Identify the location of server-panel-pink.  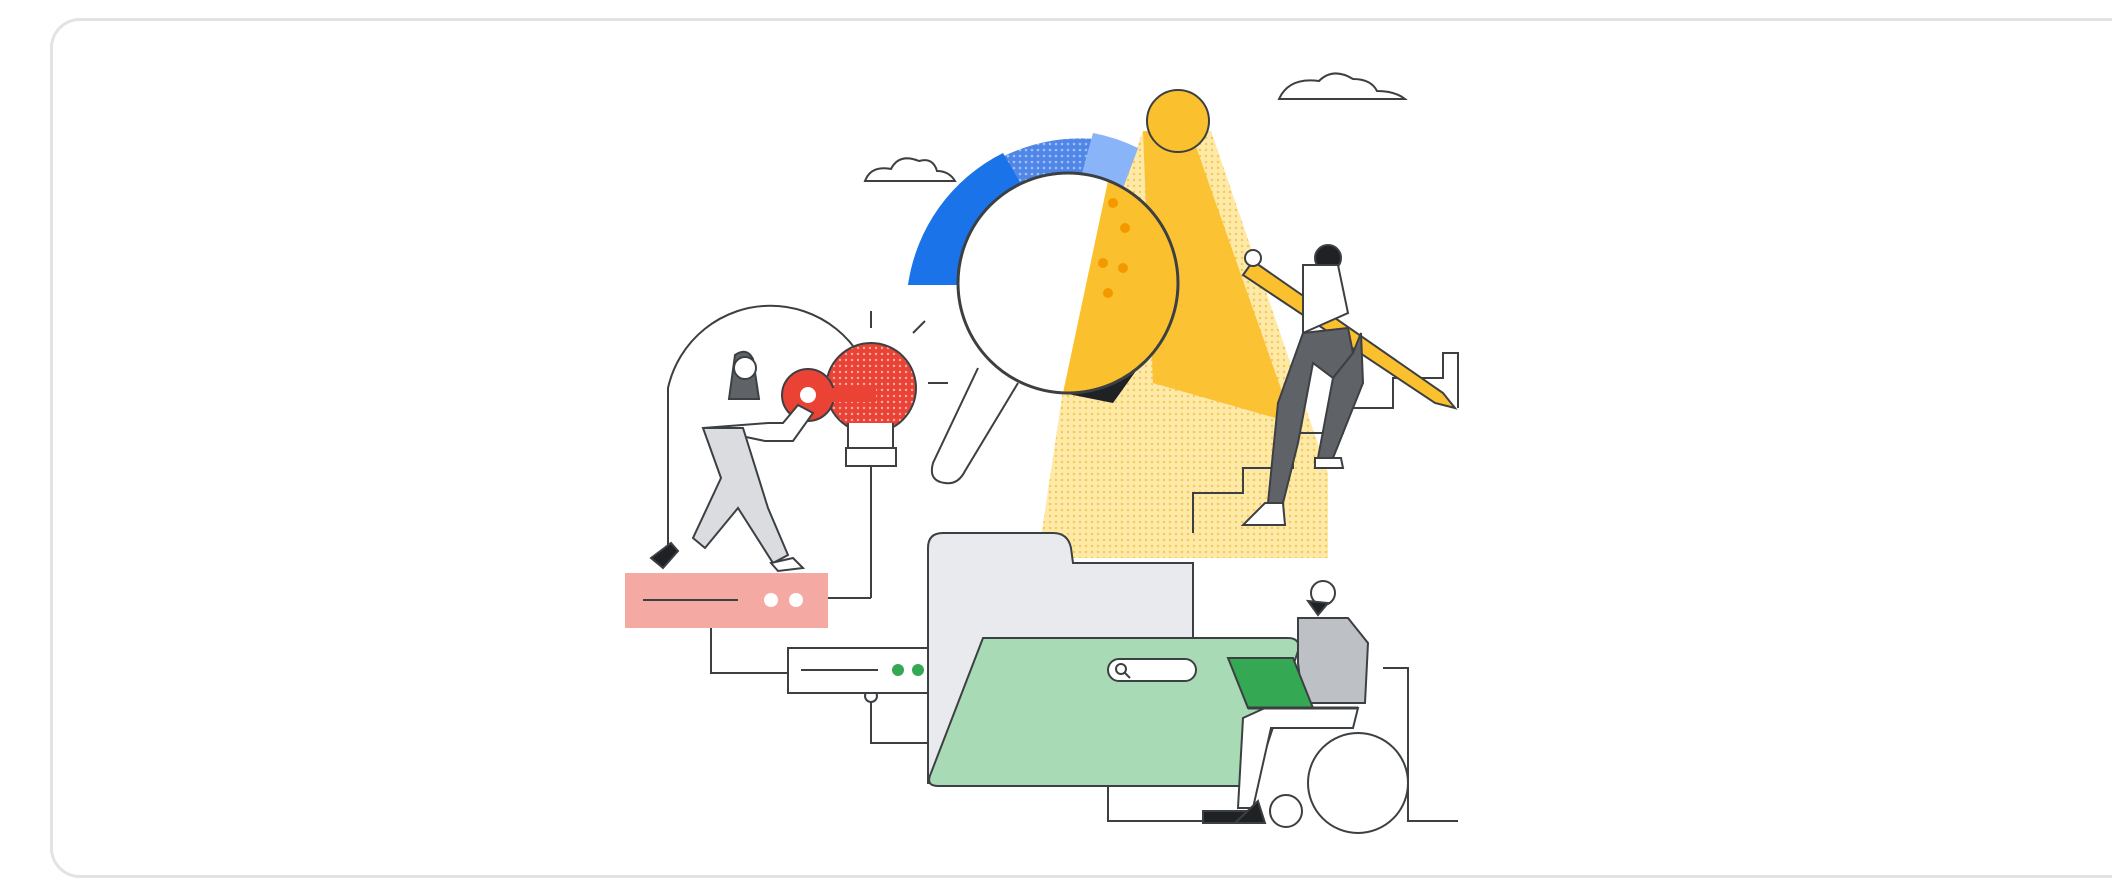
(726, 600).